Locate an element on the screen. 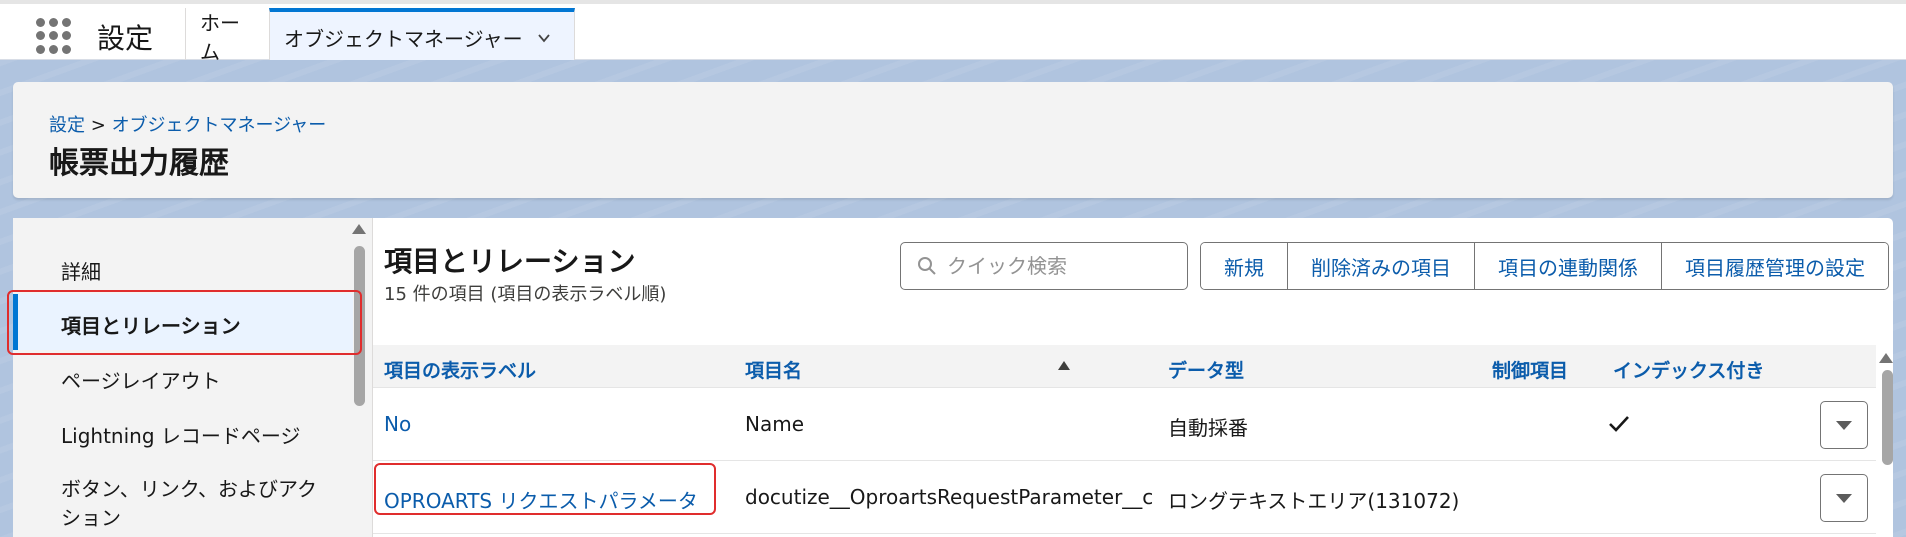  sidebar-item-label: 詳細 is located at coordinates (81, 272).